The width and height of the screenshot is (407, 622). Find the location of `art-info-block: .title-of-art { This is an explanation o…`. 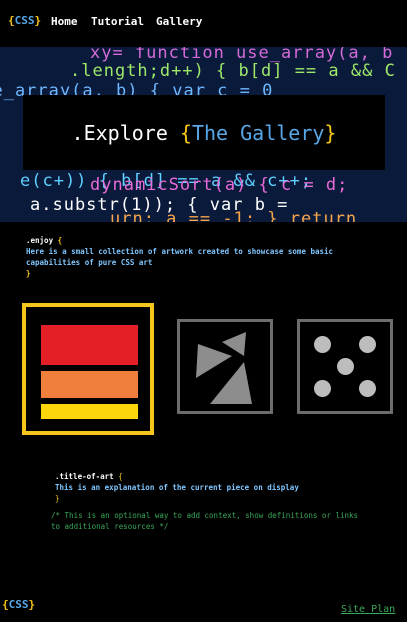

art-info-block: .title-of-art { This is an explanation o… is located at coordinates (208, 501).